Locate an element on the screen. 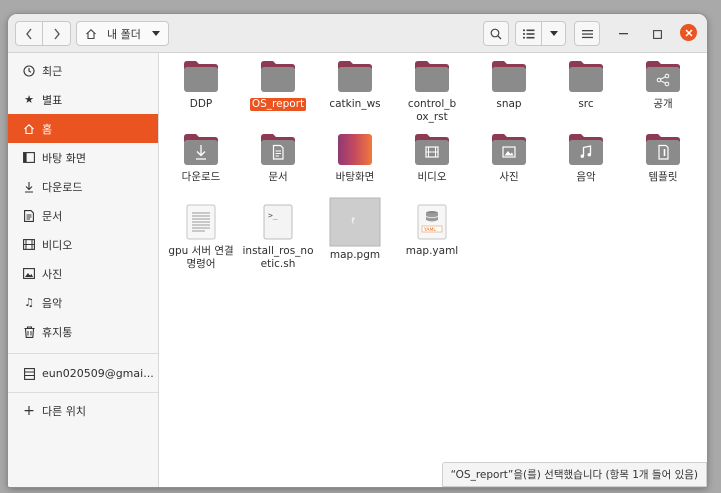 This screenshot has height=493, width=721. chevron-left-icon is located at coordinates (29, 33).